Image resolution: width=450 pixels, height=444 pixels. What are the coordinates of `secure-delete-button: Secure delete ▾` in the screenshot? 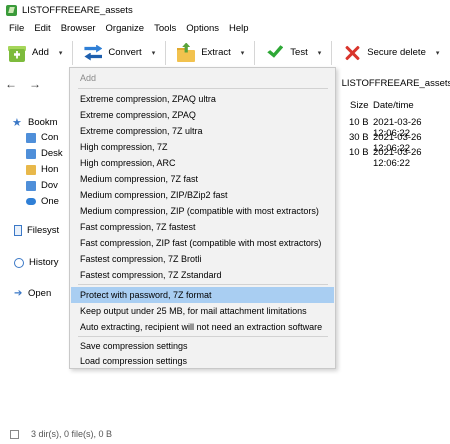 It's located at (390, 53).